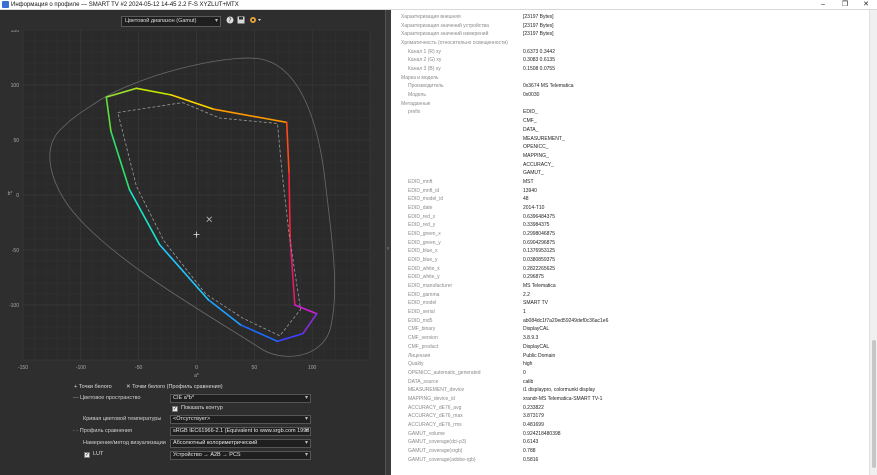 This screenshot has width=877, height=475. What do you see at coordinates (630, 121) in the screenshot?
I see `property-row: CMF_` at bounding box center [630, 121].